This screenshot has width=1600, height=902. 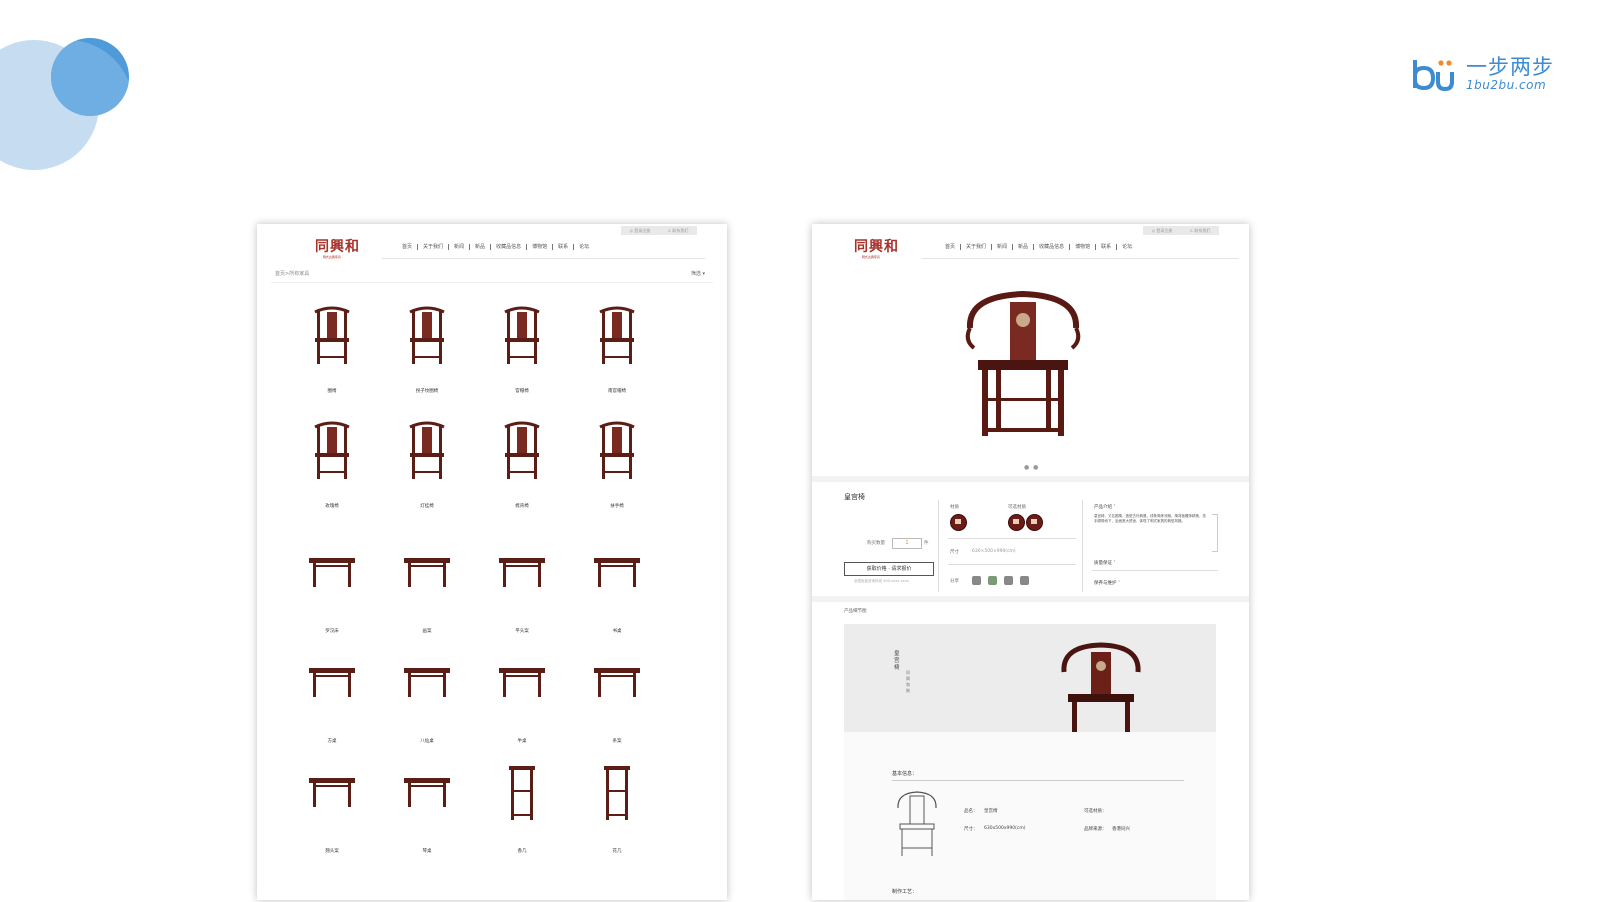 I want to click on size-key: 尺寸：, so click(x=971, y=829).